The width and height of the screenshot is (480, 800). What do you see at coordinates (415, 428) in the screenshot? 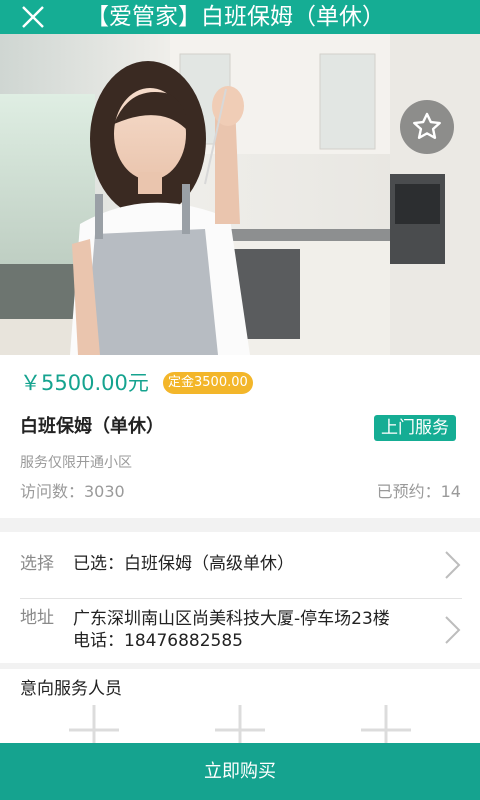
I see `service-type-badge: 上门服务` at bounding box center [415, 428].